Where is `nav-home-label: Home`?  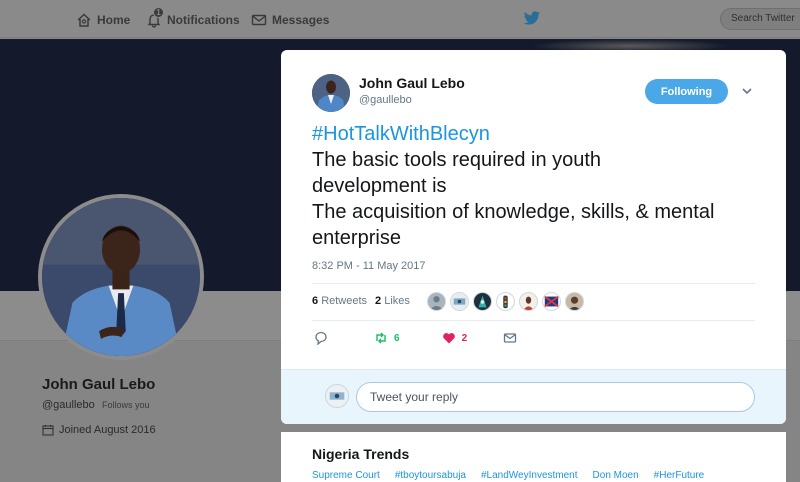
nav-home-label: Home is located at coordinates (114, 20).